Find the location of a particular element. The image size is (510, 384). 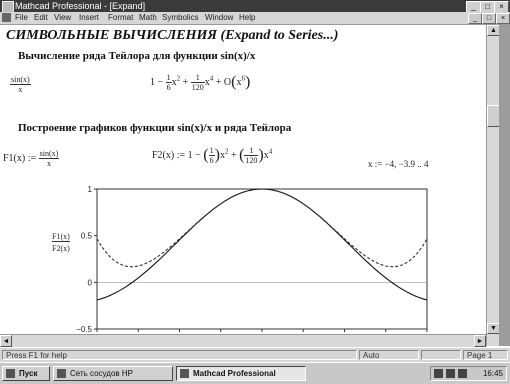

f1-definition: F1(x) := sin(x) x is located at coordinates (31, 158).